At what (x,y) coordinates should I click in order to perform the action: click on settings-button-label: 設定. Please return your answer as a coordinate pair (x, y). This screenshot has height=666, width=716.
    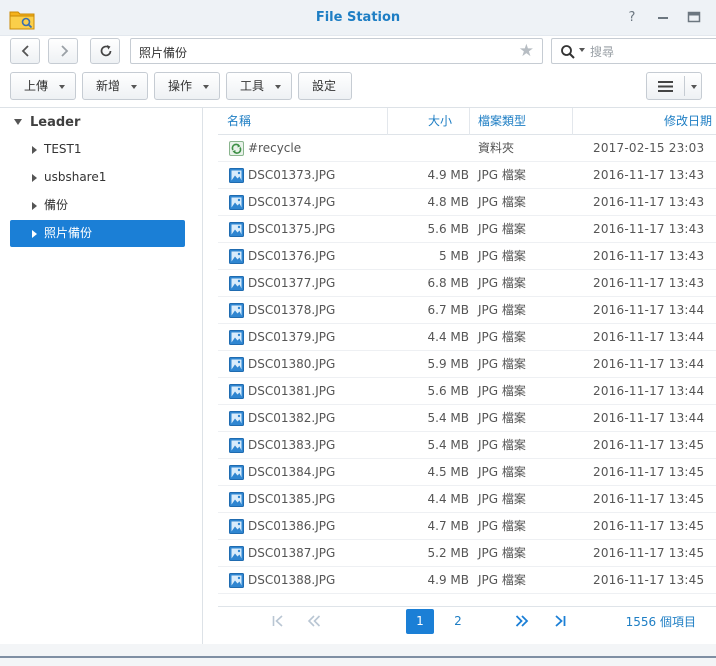
    Looking at the image, I should click on (324, 86).